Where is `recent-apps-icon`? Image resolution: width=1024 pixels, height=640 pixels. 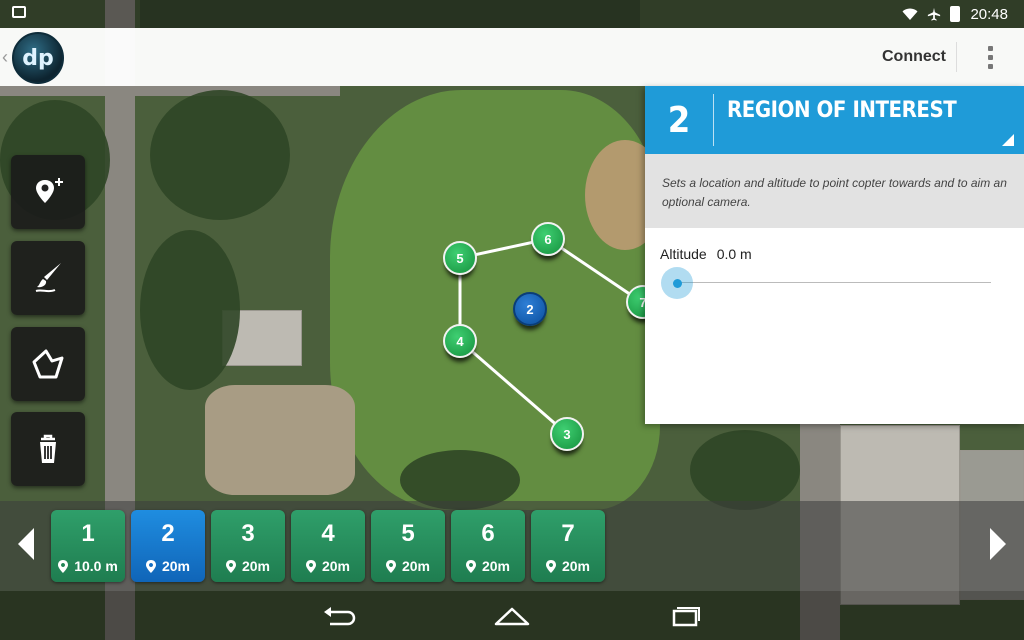 recent-apps-icon is located at coordinates (686, 617).